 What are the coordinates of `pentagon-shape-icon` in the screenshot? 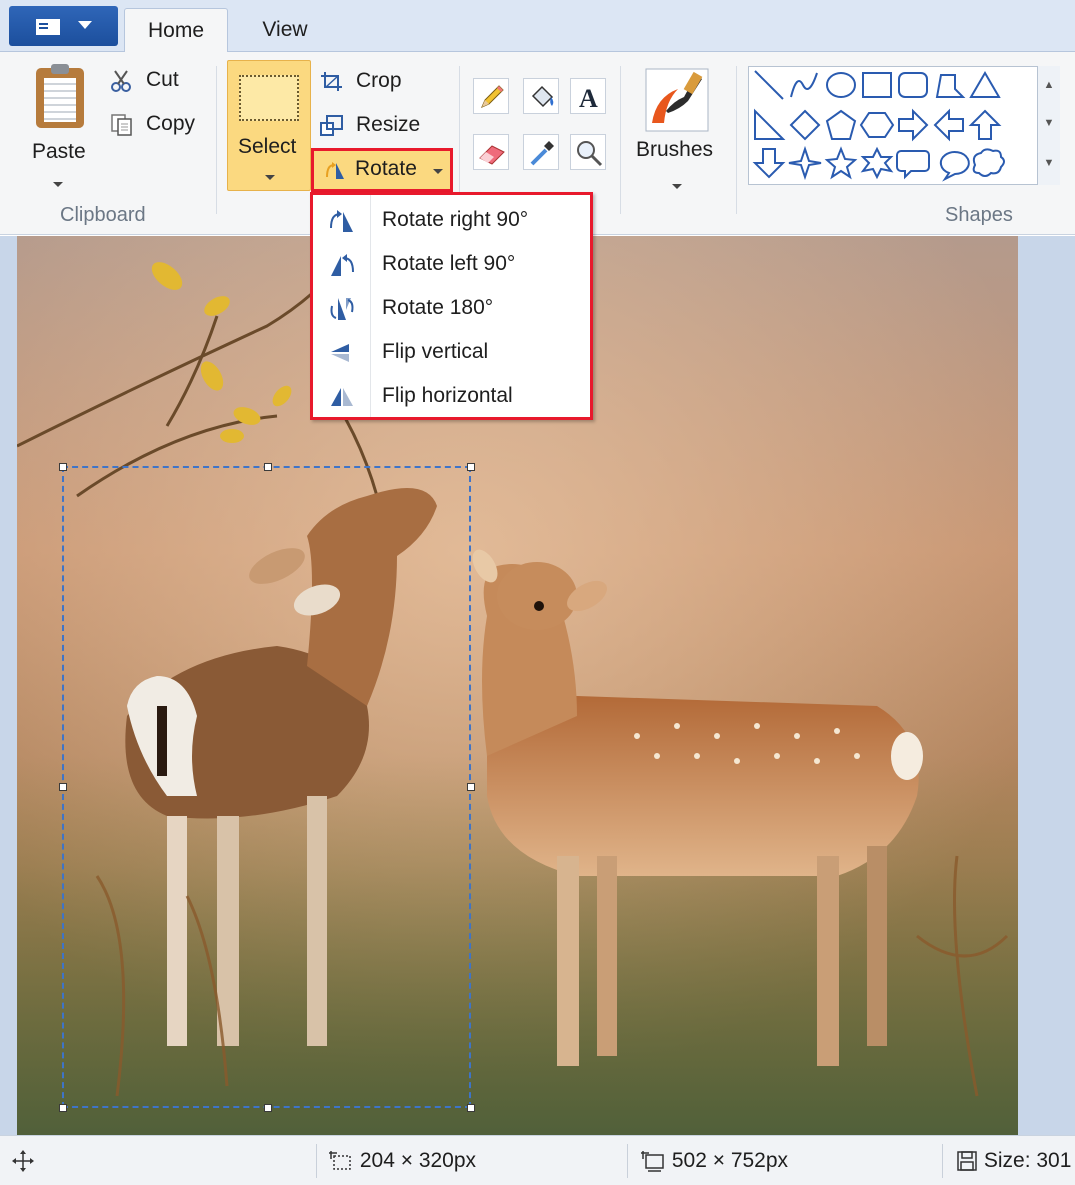 It's located at (841, 124).